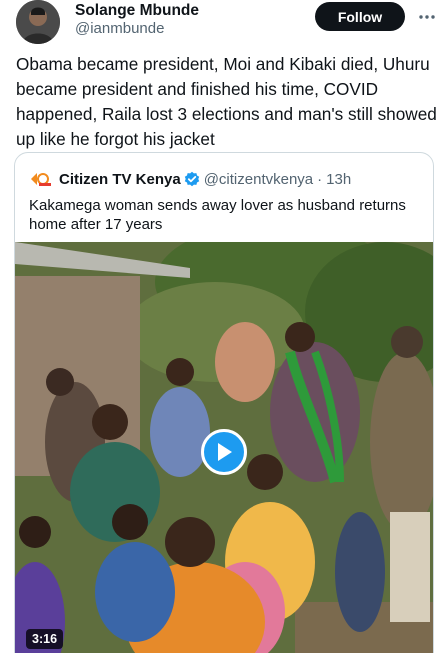 The image size is (445, 653). What do you see at coordinates (224, 452) in the screenshot?
I see `play-icon` at bounding box center [224, 452].